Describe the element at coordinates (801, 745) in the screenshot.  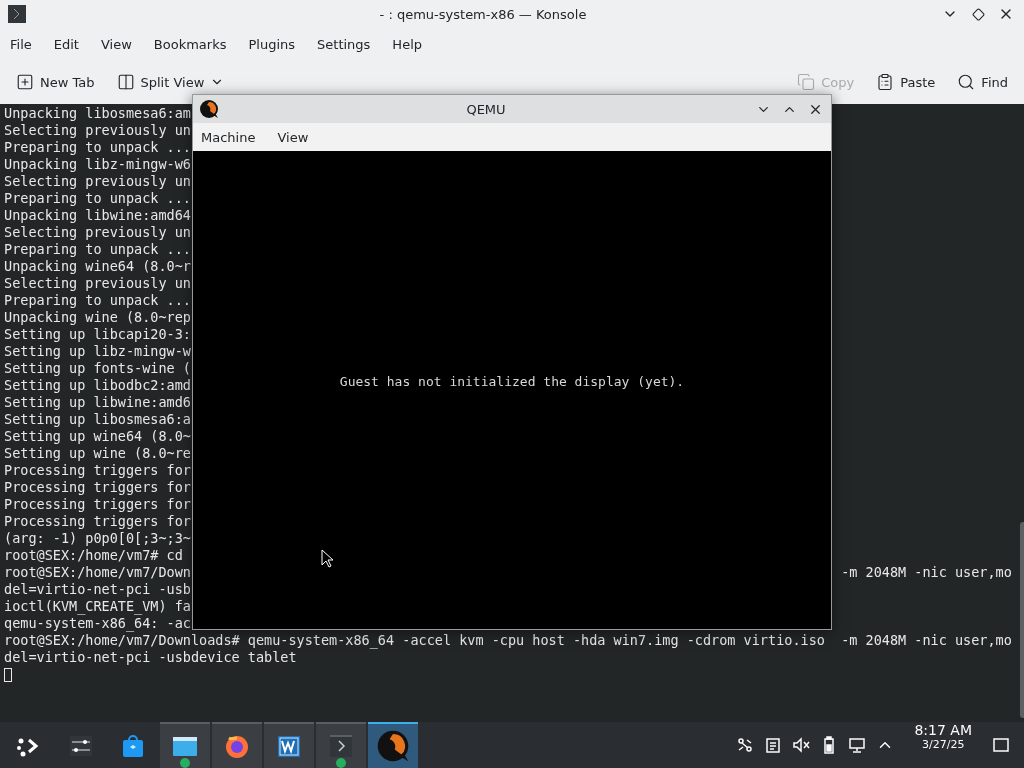
I see `speaker-muted-icon` at that location.